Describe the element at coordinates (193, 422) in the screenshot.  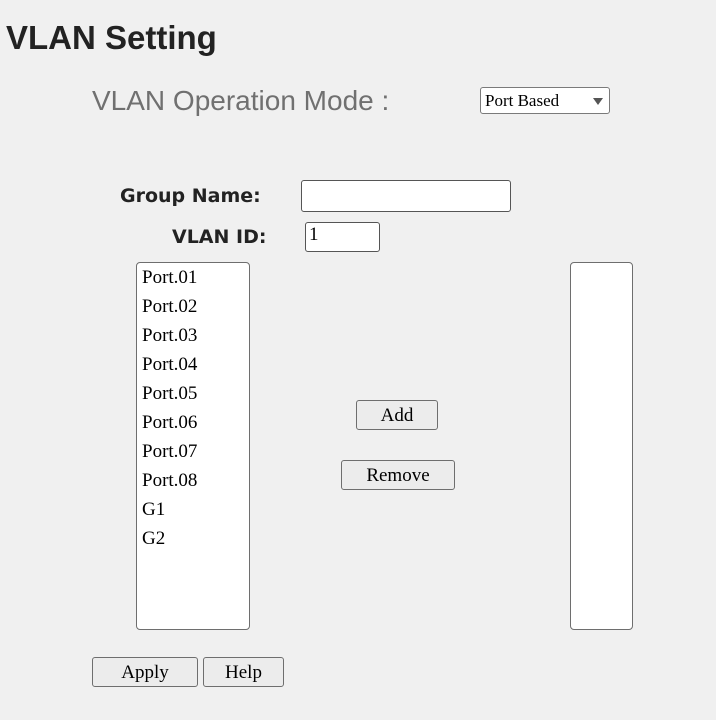
I see `list-item: Port.06` at that location.